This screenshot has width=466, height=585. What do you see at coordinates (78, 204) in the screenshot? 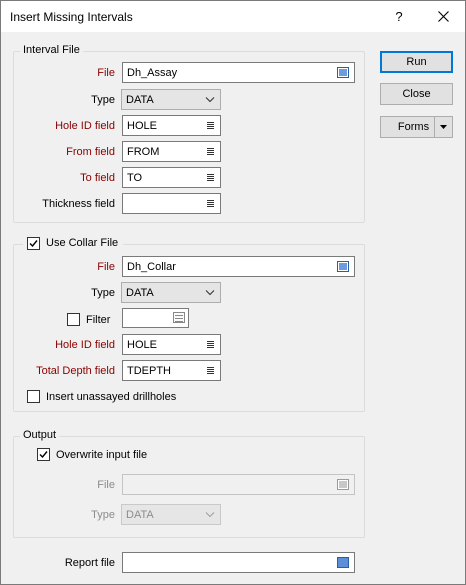
I see `thickness-field-label: Thickness field` at bounding box center [78, 204].